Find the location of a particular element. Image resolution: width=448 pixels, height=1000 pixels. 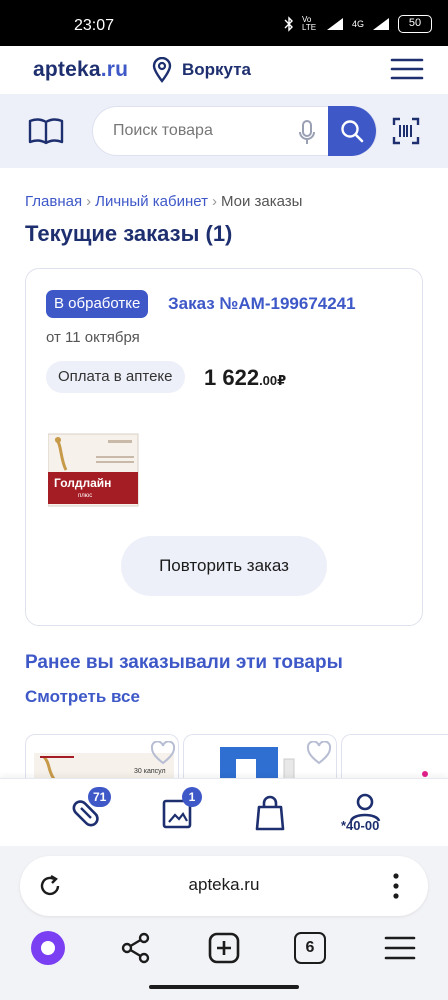

status-icons: Vo LTE 4G 50 is located at coordinates (358, 24).